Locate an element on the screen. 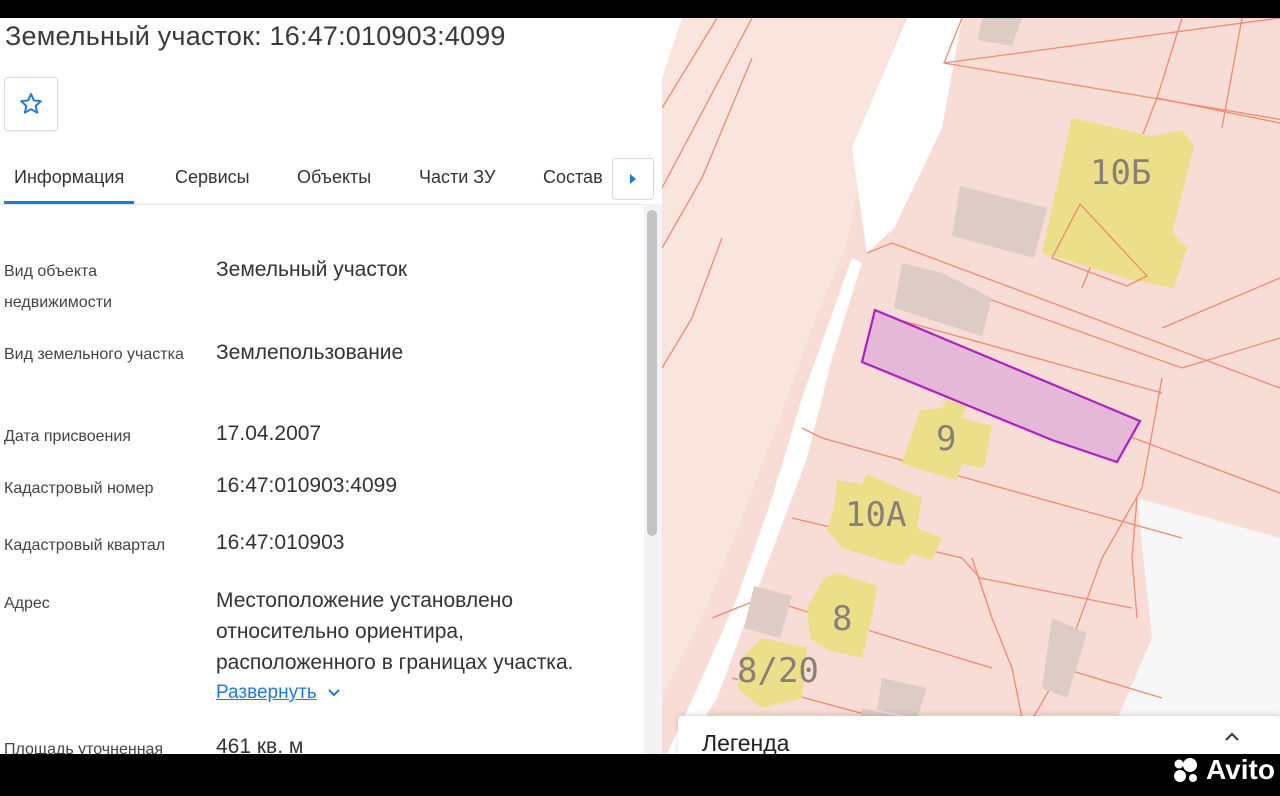 The image size is (1280, 796). chevron-right-icon is located at coordinates (633, 179).